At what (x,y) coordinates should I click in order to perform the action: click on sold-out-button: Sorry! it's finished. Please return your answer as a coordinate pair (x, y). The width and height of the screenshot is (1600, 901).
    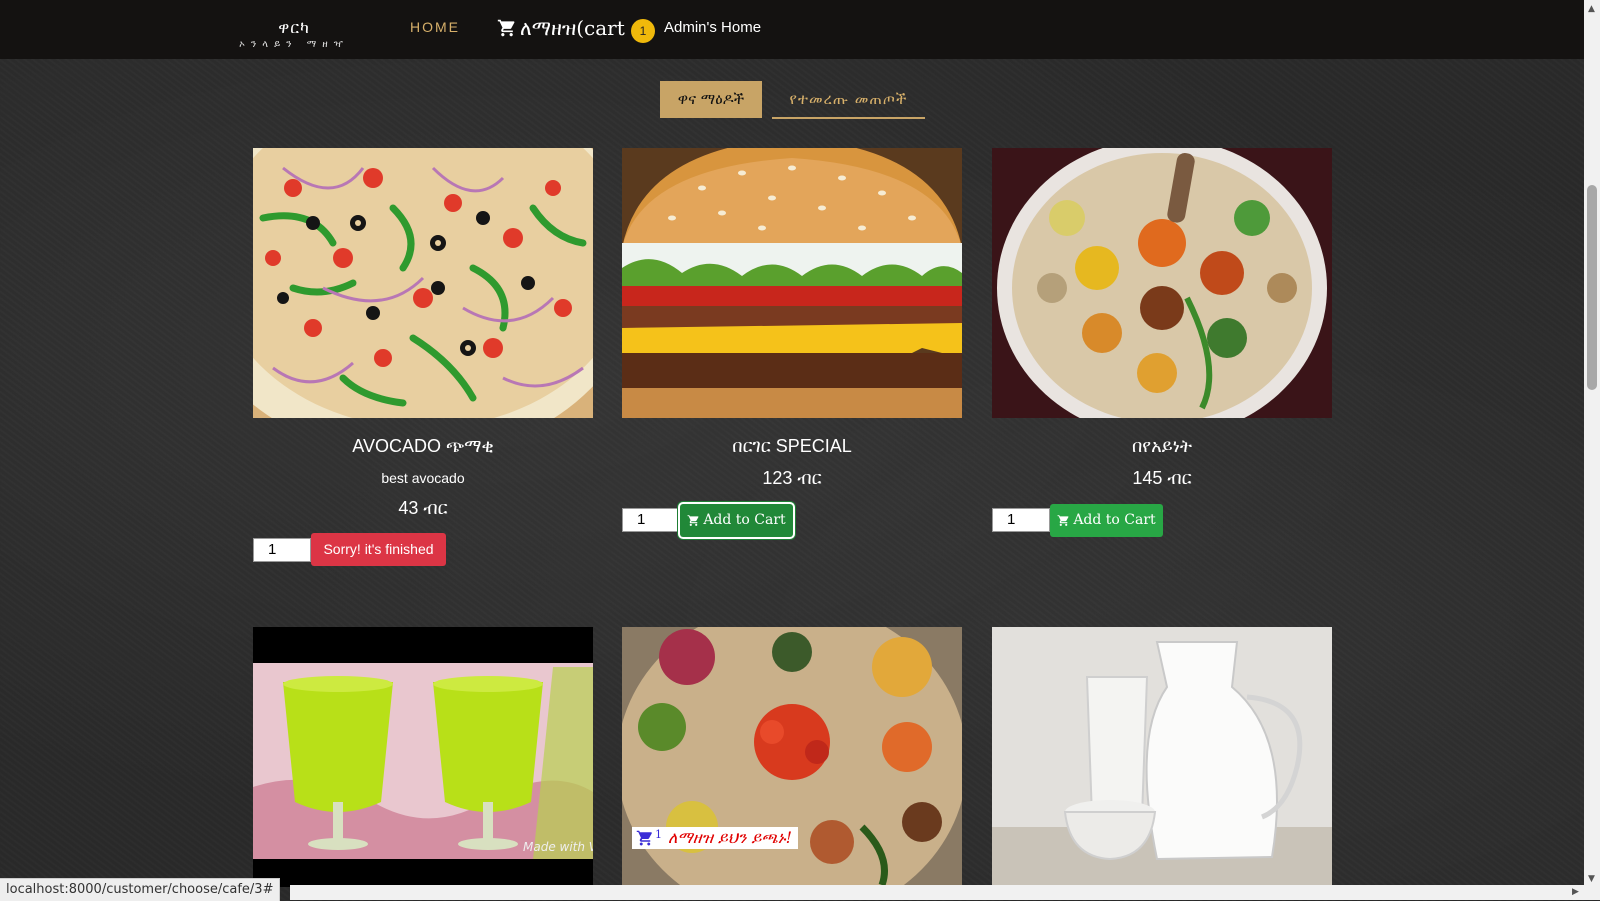
    Looking at the image, I should click on (378, 549).